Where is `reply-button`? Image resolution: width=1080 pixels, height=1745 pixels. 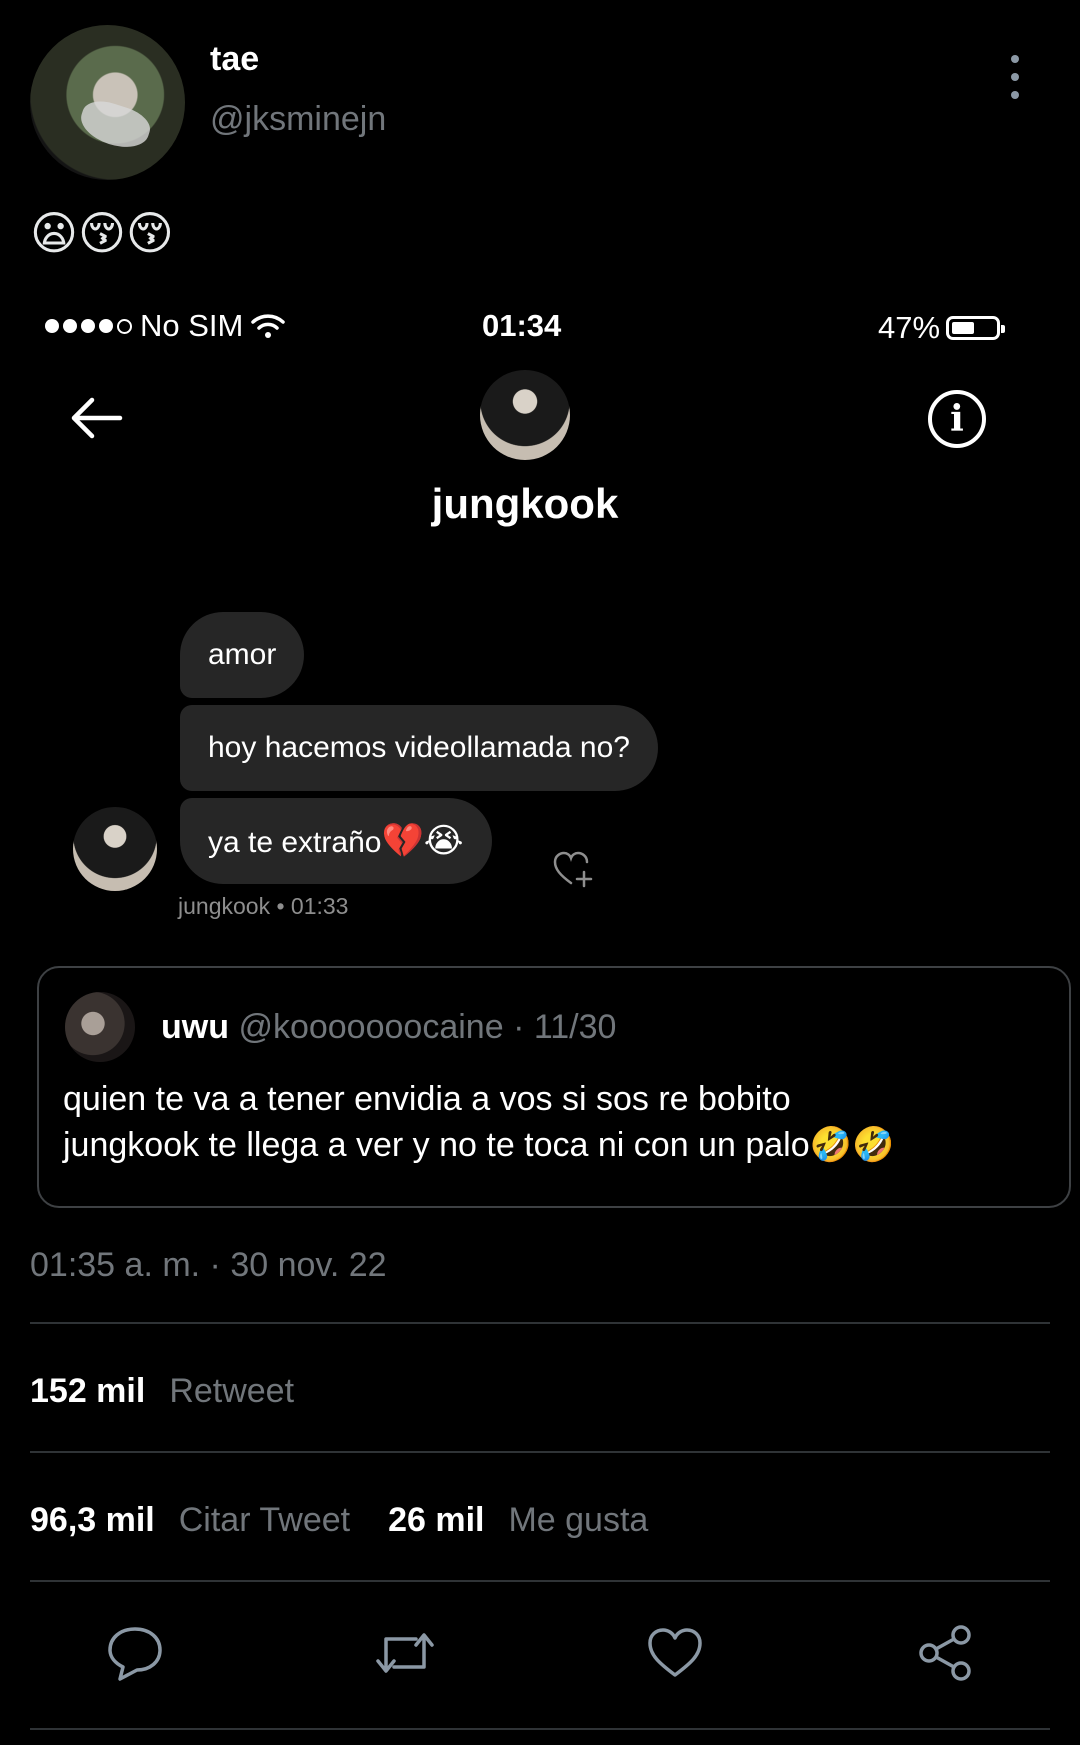
reply-button is located at coordinates (135, 1653).